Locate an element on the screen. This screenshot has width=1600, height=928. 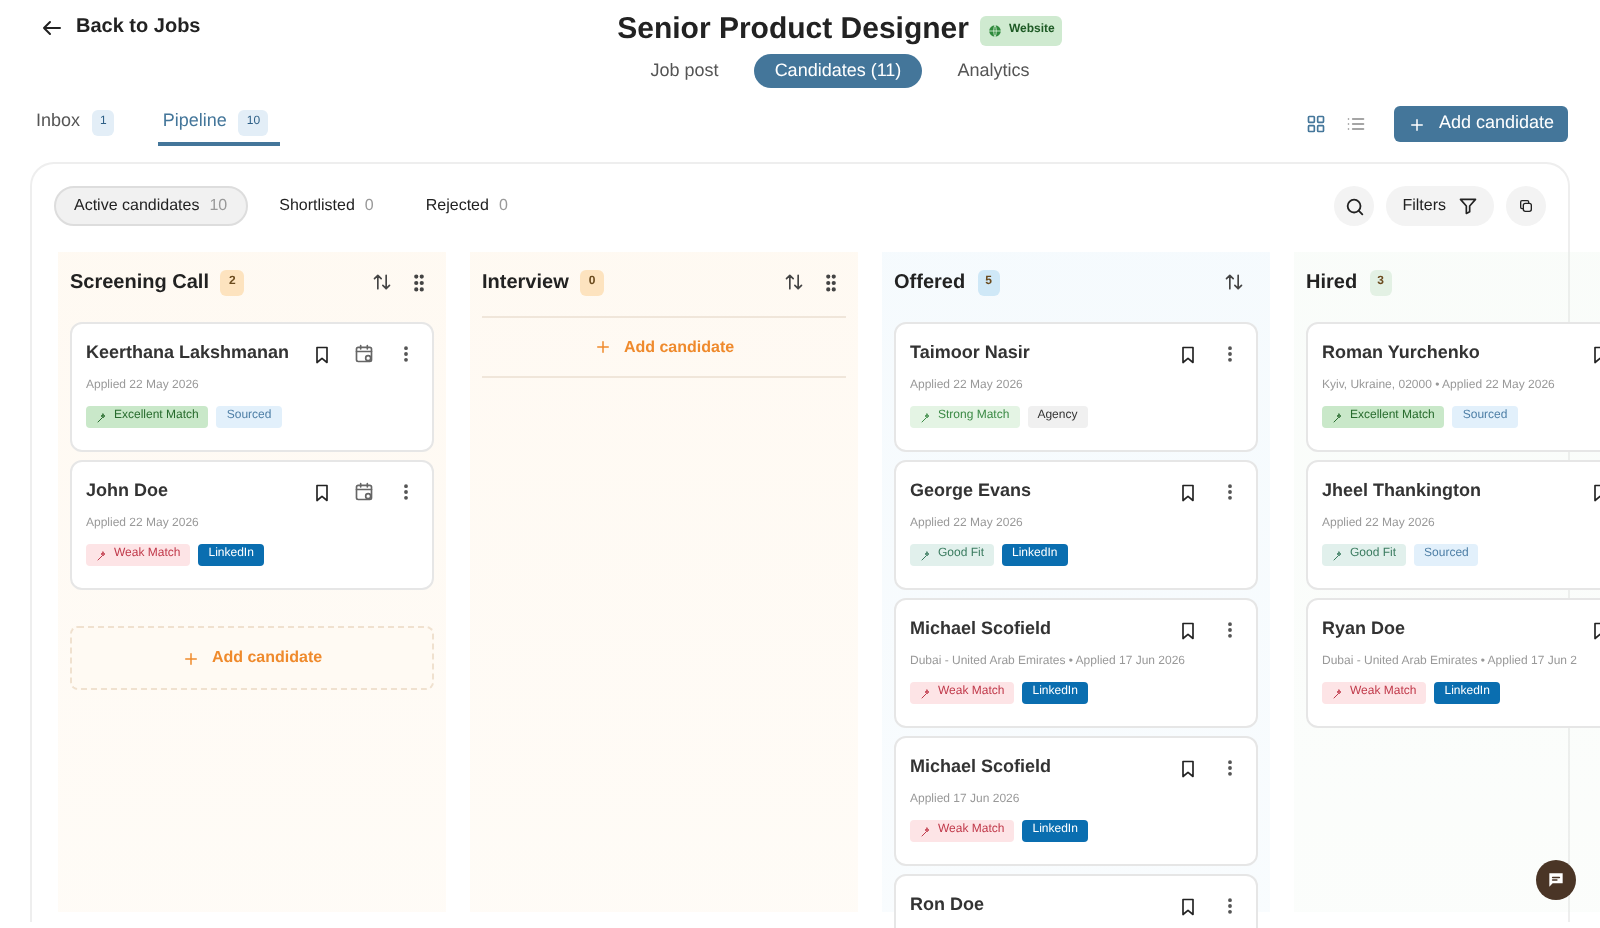
grid-icon is located at coordinates (1316, 124).